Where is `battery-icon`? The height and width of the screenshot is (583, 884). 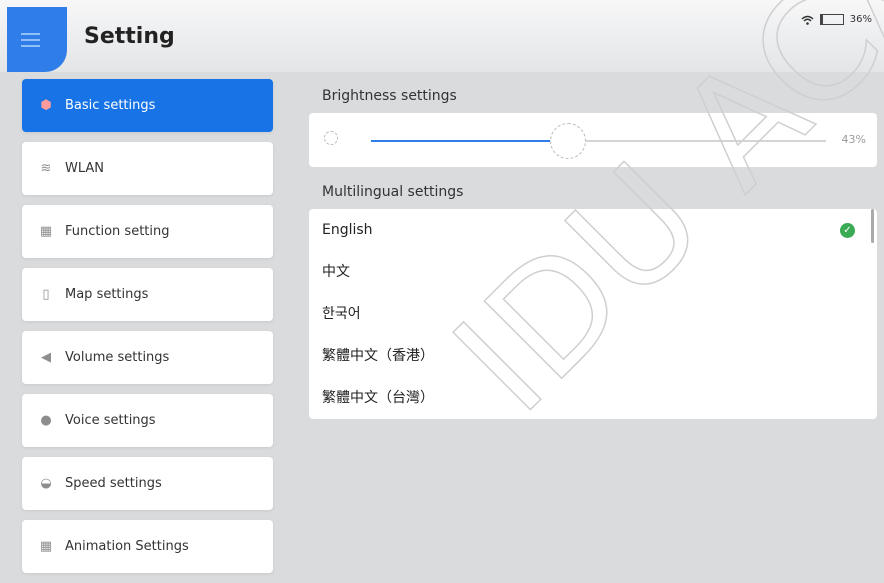
battery-icon is located at coordinates (831, 19).